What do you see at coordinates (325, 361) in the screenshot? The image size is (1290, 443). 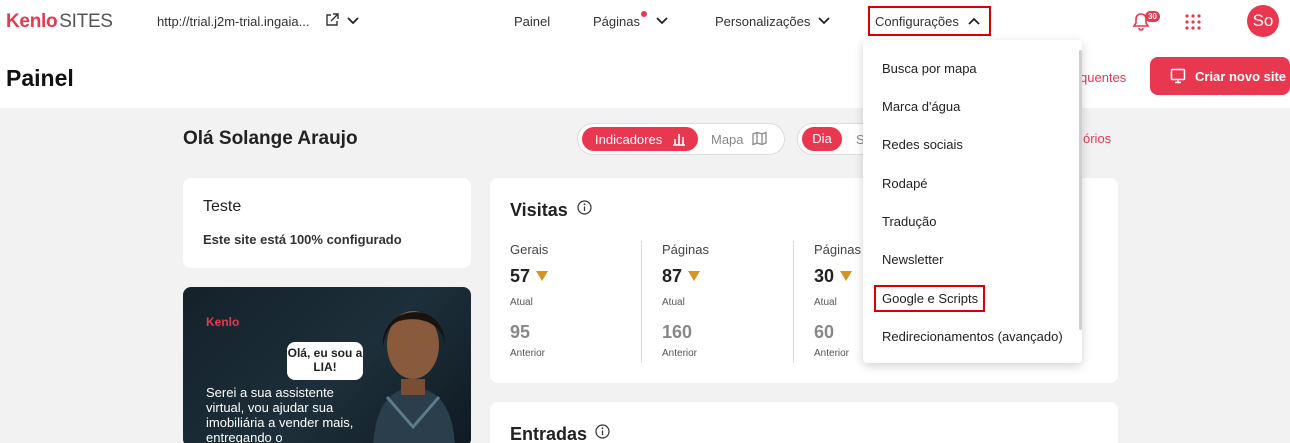 I see `lia-speech-bubble: Olá, eu sou a LIA!` at bounding box center [325, 361].